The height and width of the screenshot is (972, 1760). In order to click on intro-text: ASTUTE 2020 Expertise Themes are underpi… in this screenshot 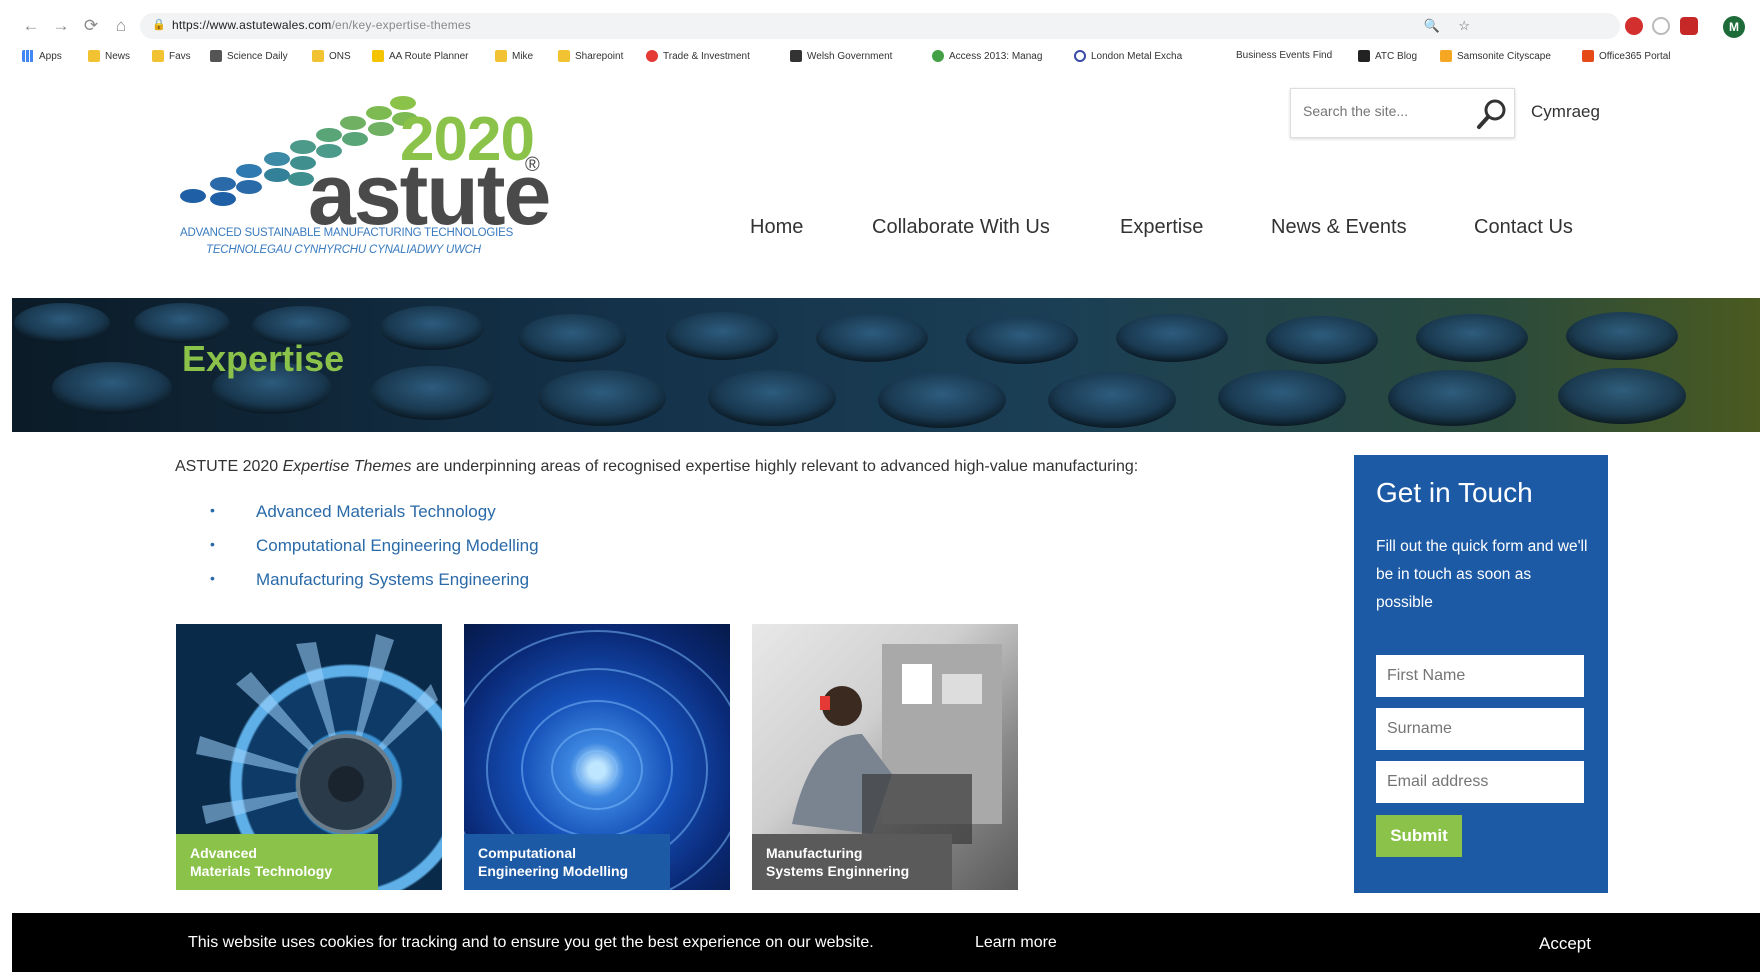, I will do `click(657, 466)`.